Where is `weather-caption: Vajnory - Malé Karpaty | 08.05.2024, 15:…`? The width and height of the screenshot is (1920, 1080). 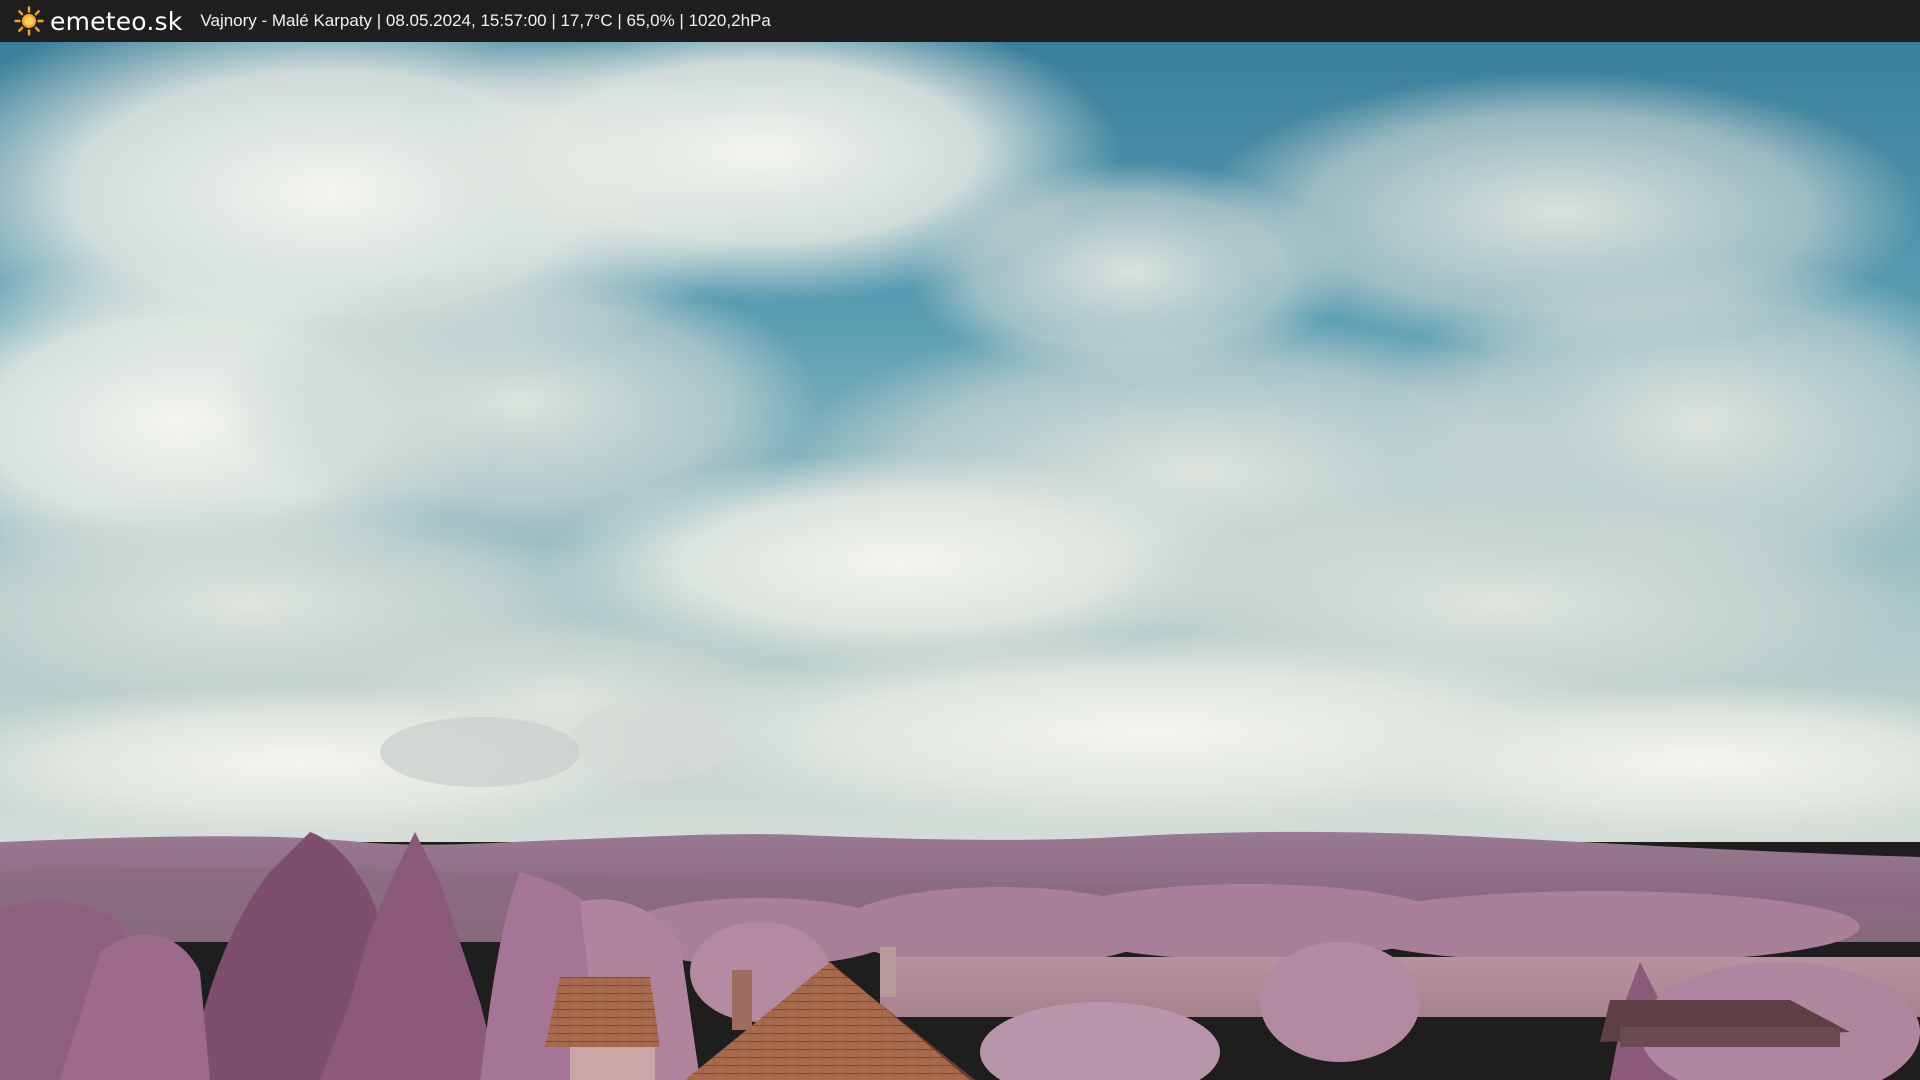
weather-caption: Vajnory - Malé Karpaty | 08.05.2024, 15:… is located at coordinates (485, 20).